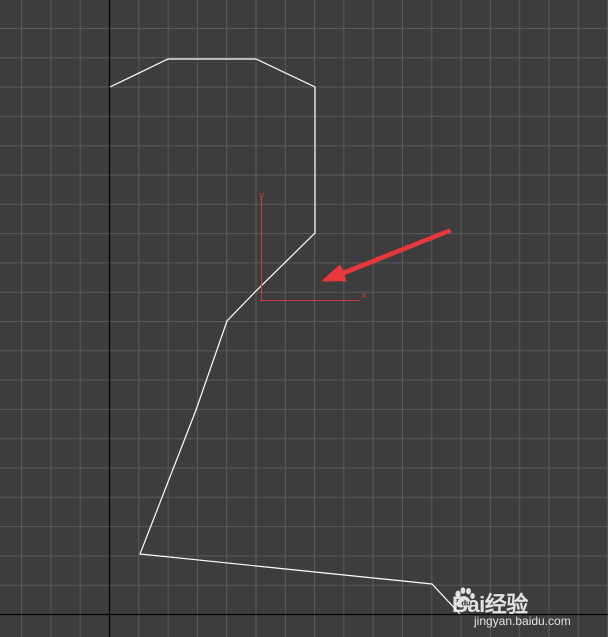 The width and height of the screenshot is (608, 637). What do you see at coordinates (465, 597) in the screenshot?
I see `baidu-paw-icon: du` at bounding box center [465, 597].